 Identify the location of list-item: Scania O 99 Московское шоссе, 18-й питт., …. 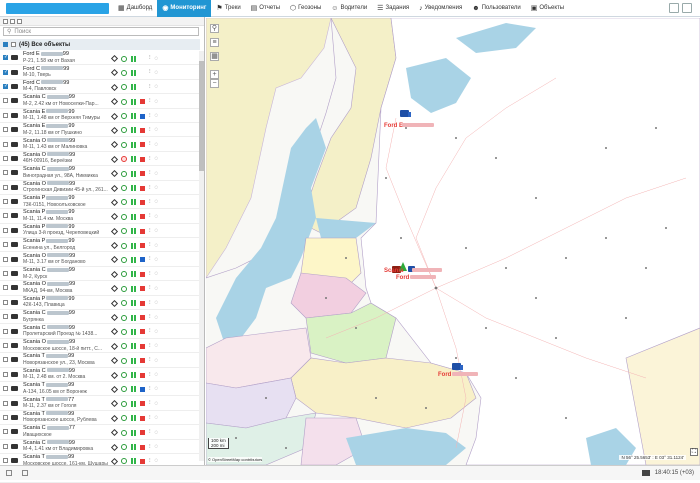
(100, 346).